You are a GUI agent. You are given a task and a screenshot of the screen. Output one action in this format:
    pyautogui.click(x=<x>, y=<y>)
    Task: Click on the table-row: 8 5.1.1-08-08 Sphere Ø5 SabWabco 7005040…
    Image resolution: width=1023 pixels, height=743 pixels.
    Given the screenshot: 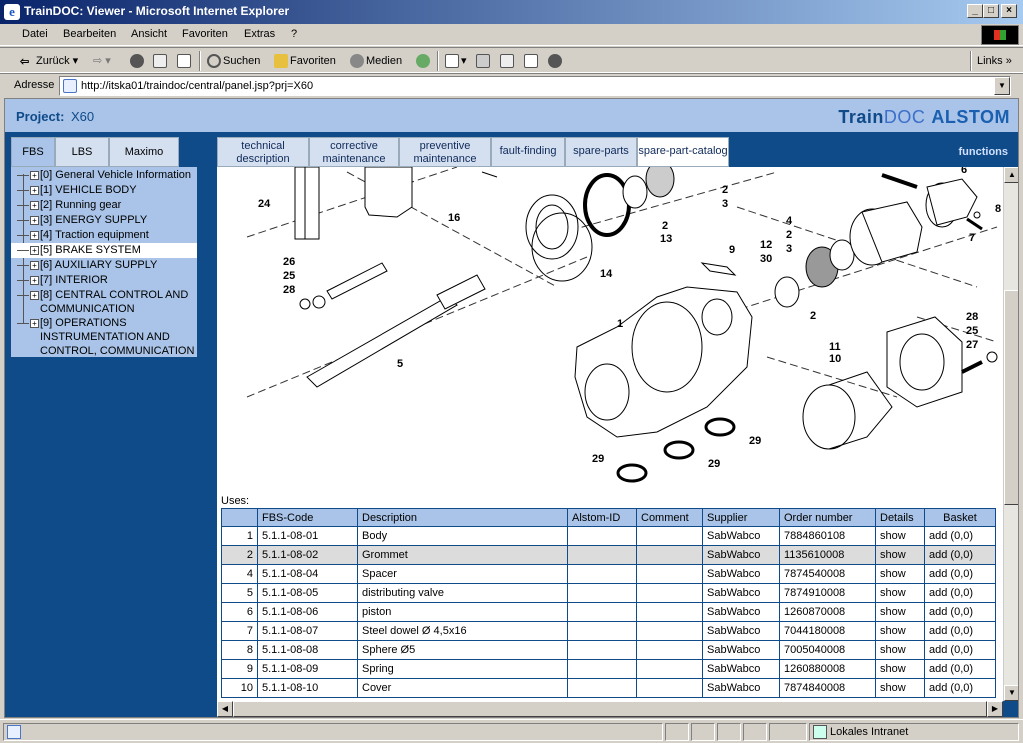 What is the action you would take?
    pyautogui.click(x=608, y=650)
    